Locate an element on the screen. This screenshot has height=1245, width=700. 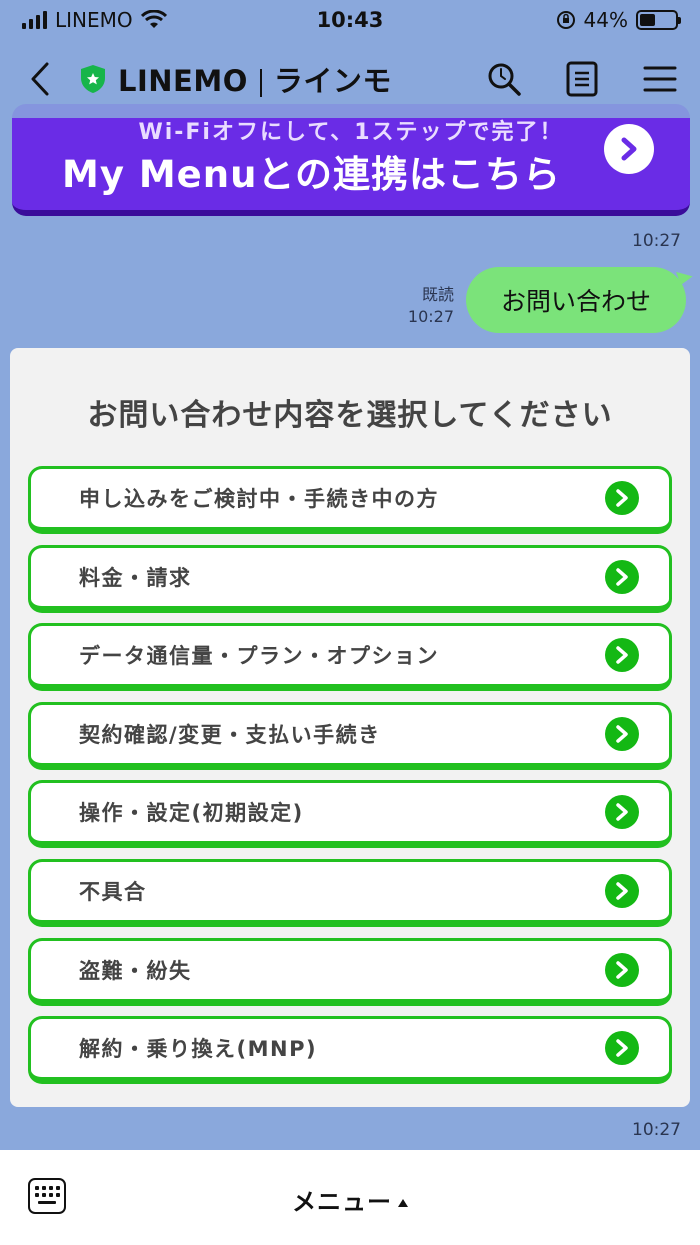
title-separator is located at coordinates (260, 83).